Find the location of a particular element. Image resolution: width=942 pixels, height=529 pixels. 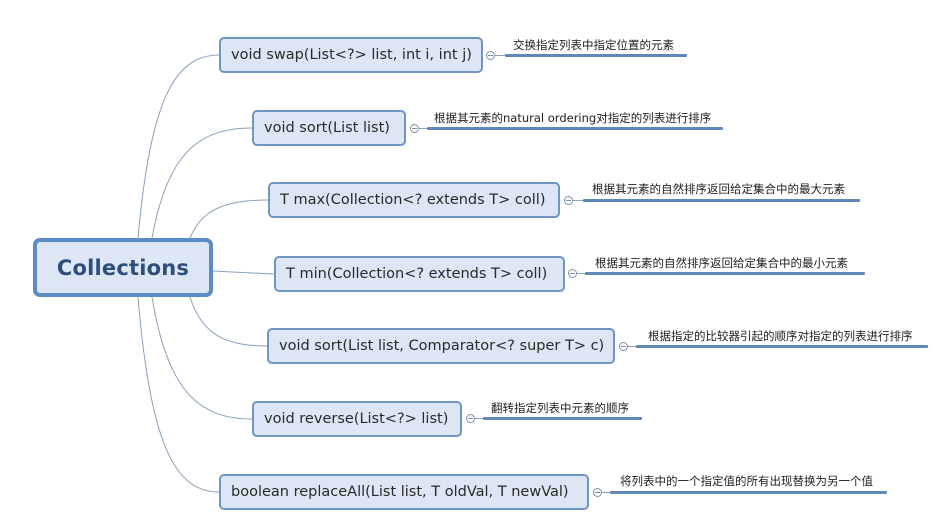

root-topic-collections: Collections is located at coordinates (123, 267).